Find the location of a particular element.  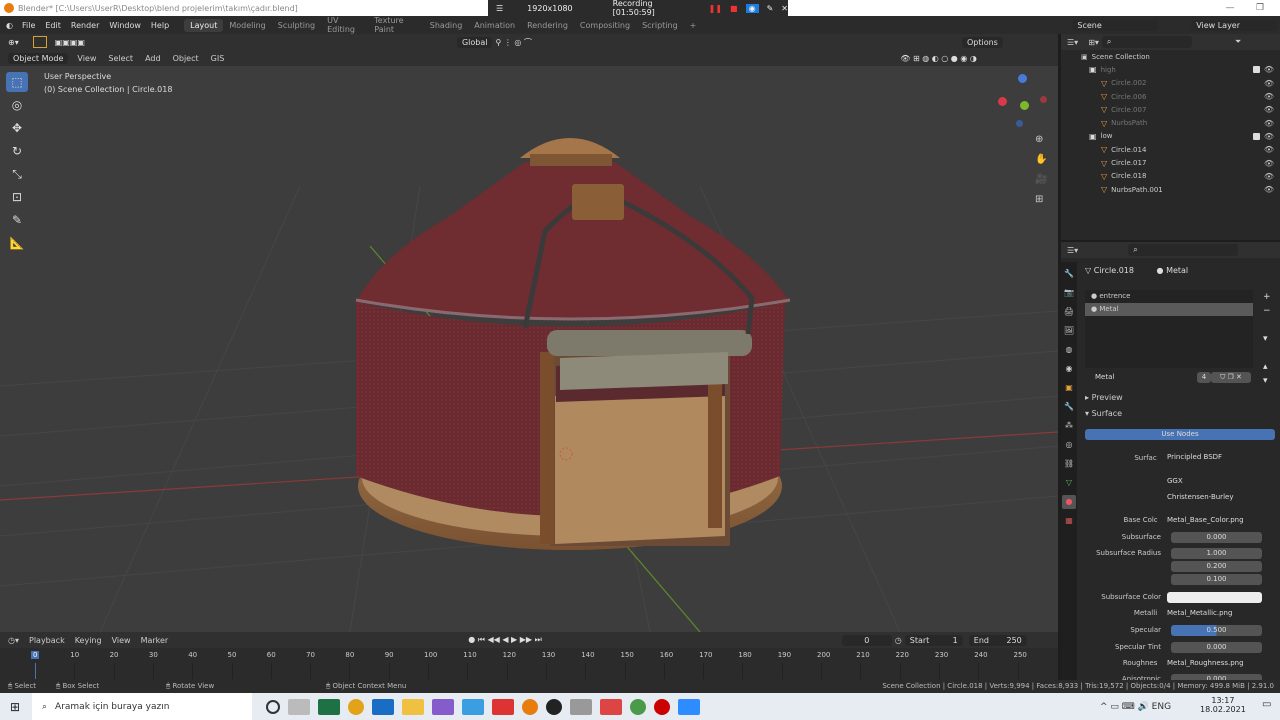

world-tab-icon: ◉ is located at coordinates (1069, 369).